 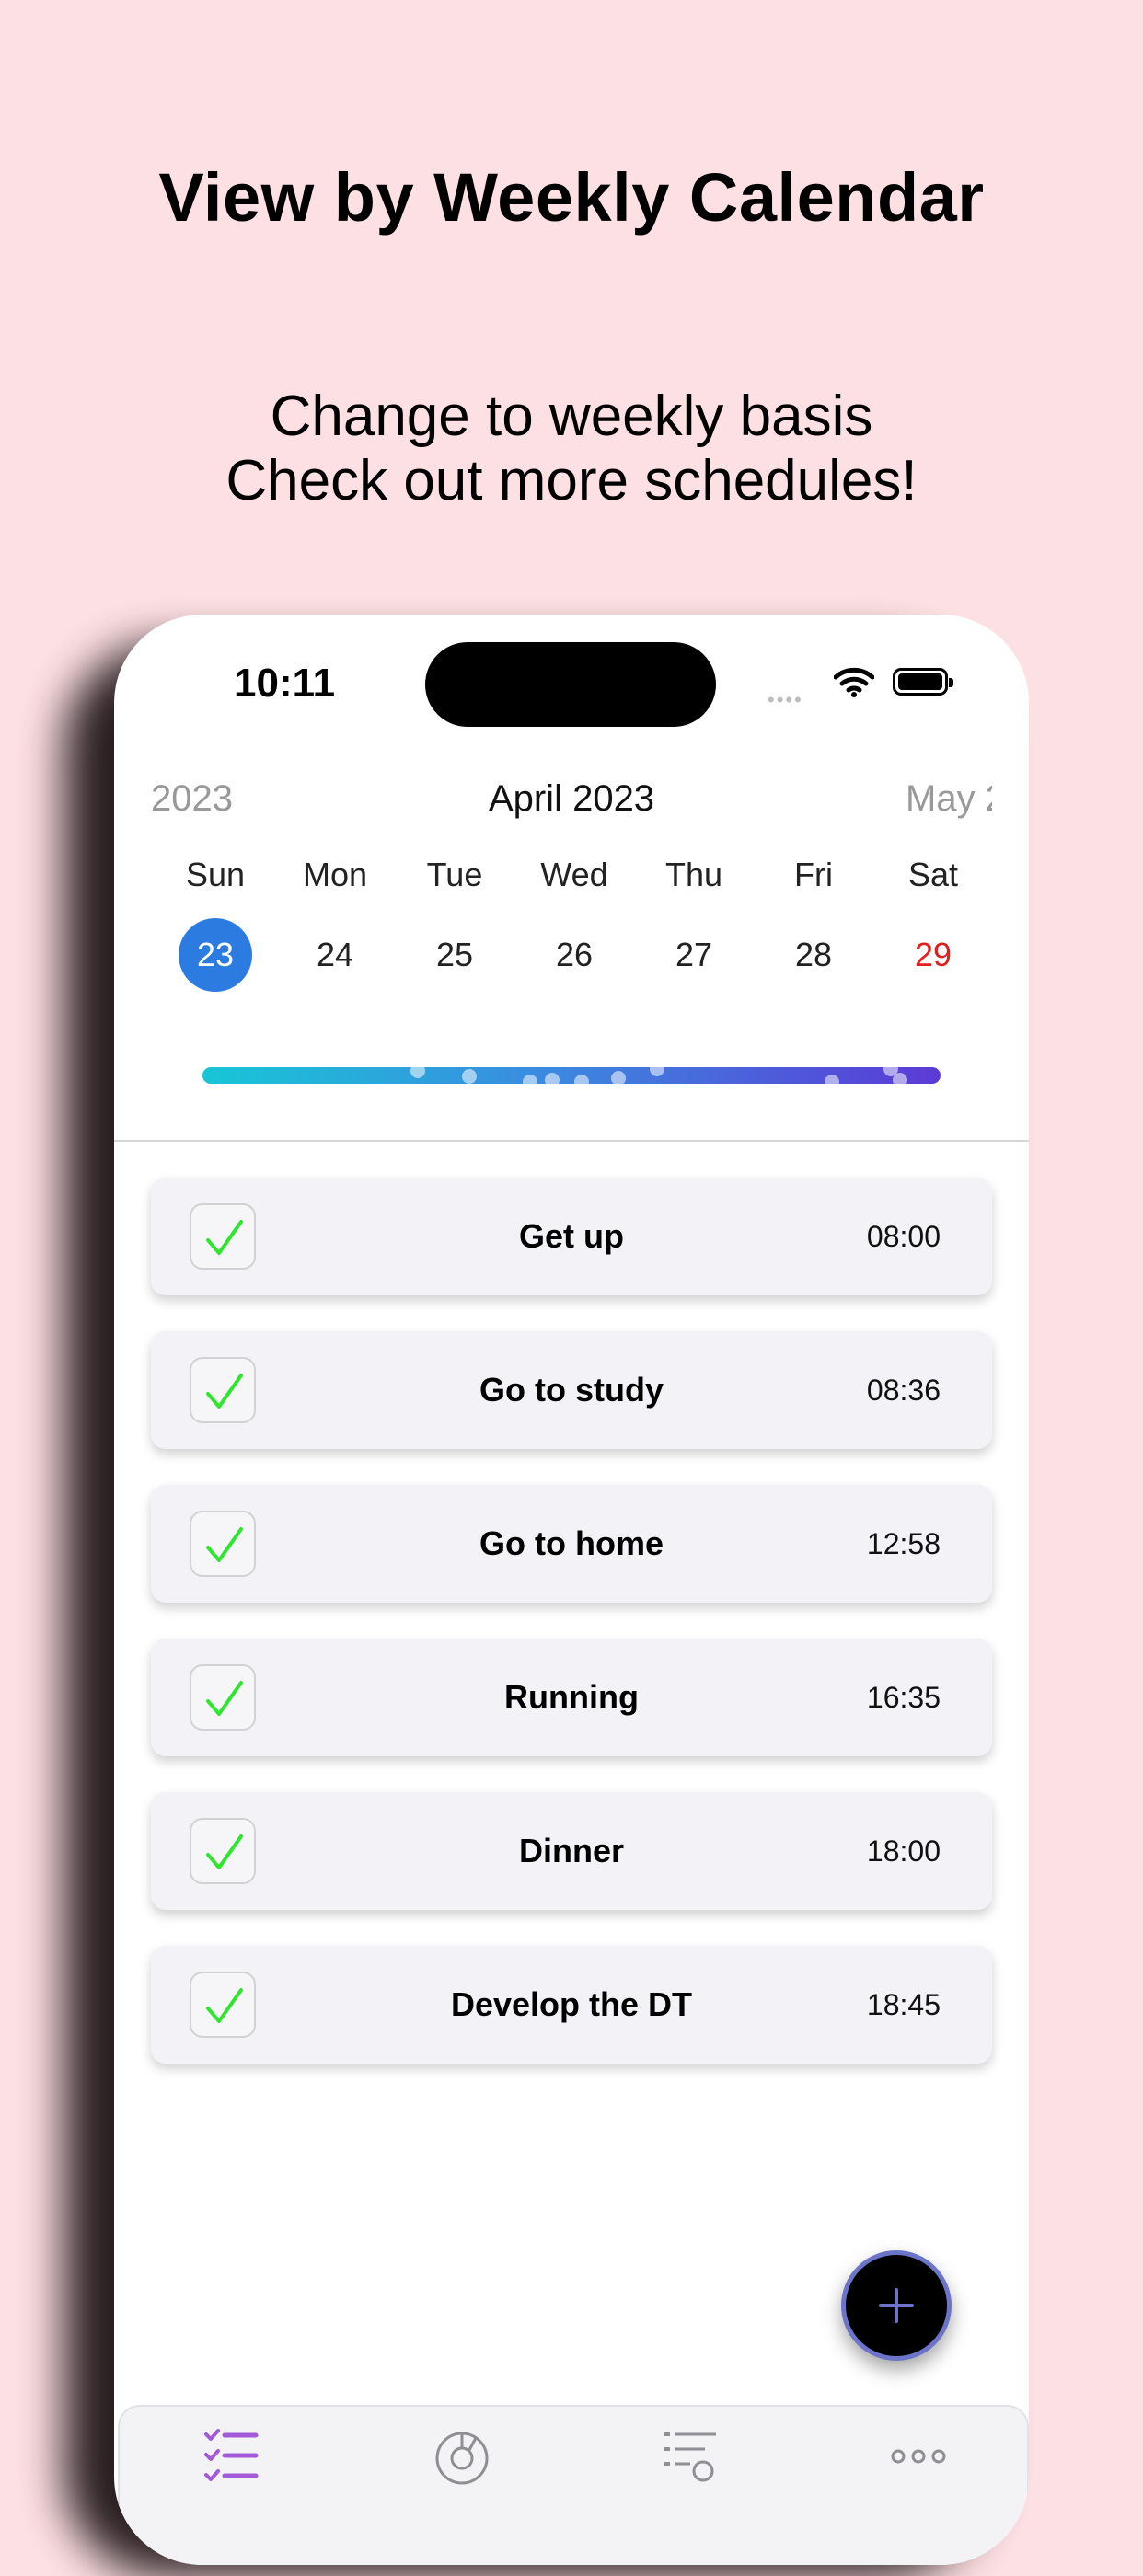 I want to click on task-time: 08:00, so click(x=903, y=1236).